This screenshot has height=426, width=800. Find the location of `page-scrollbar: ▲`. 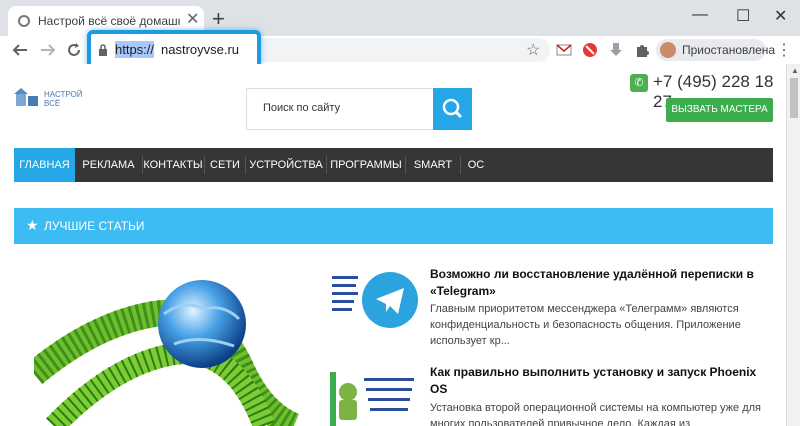

page-scrollbar: ▲ is located at coordinates (793, 245).